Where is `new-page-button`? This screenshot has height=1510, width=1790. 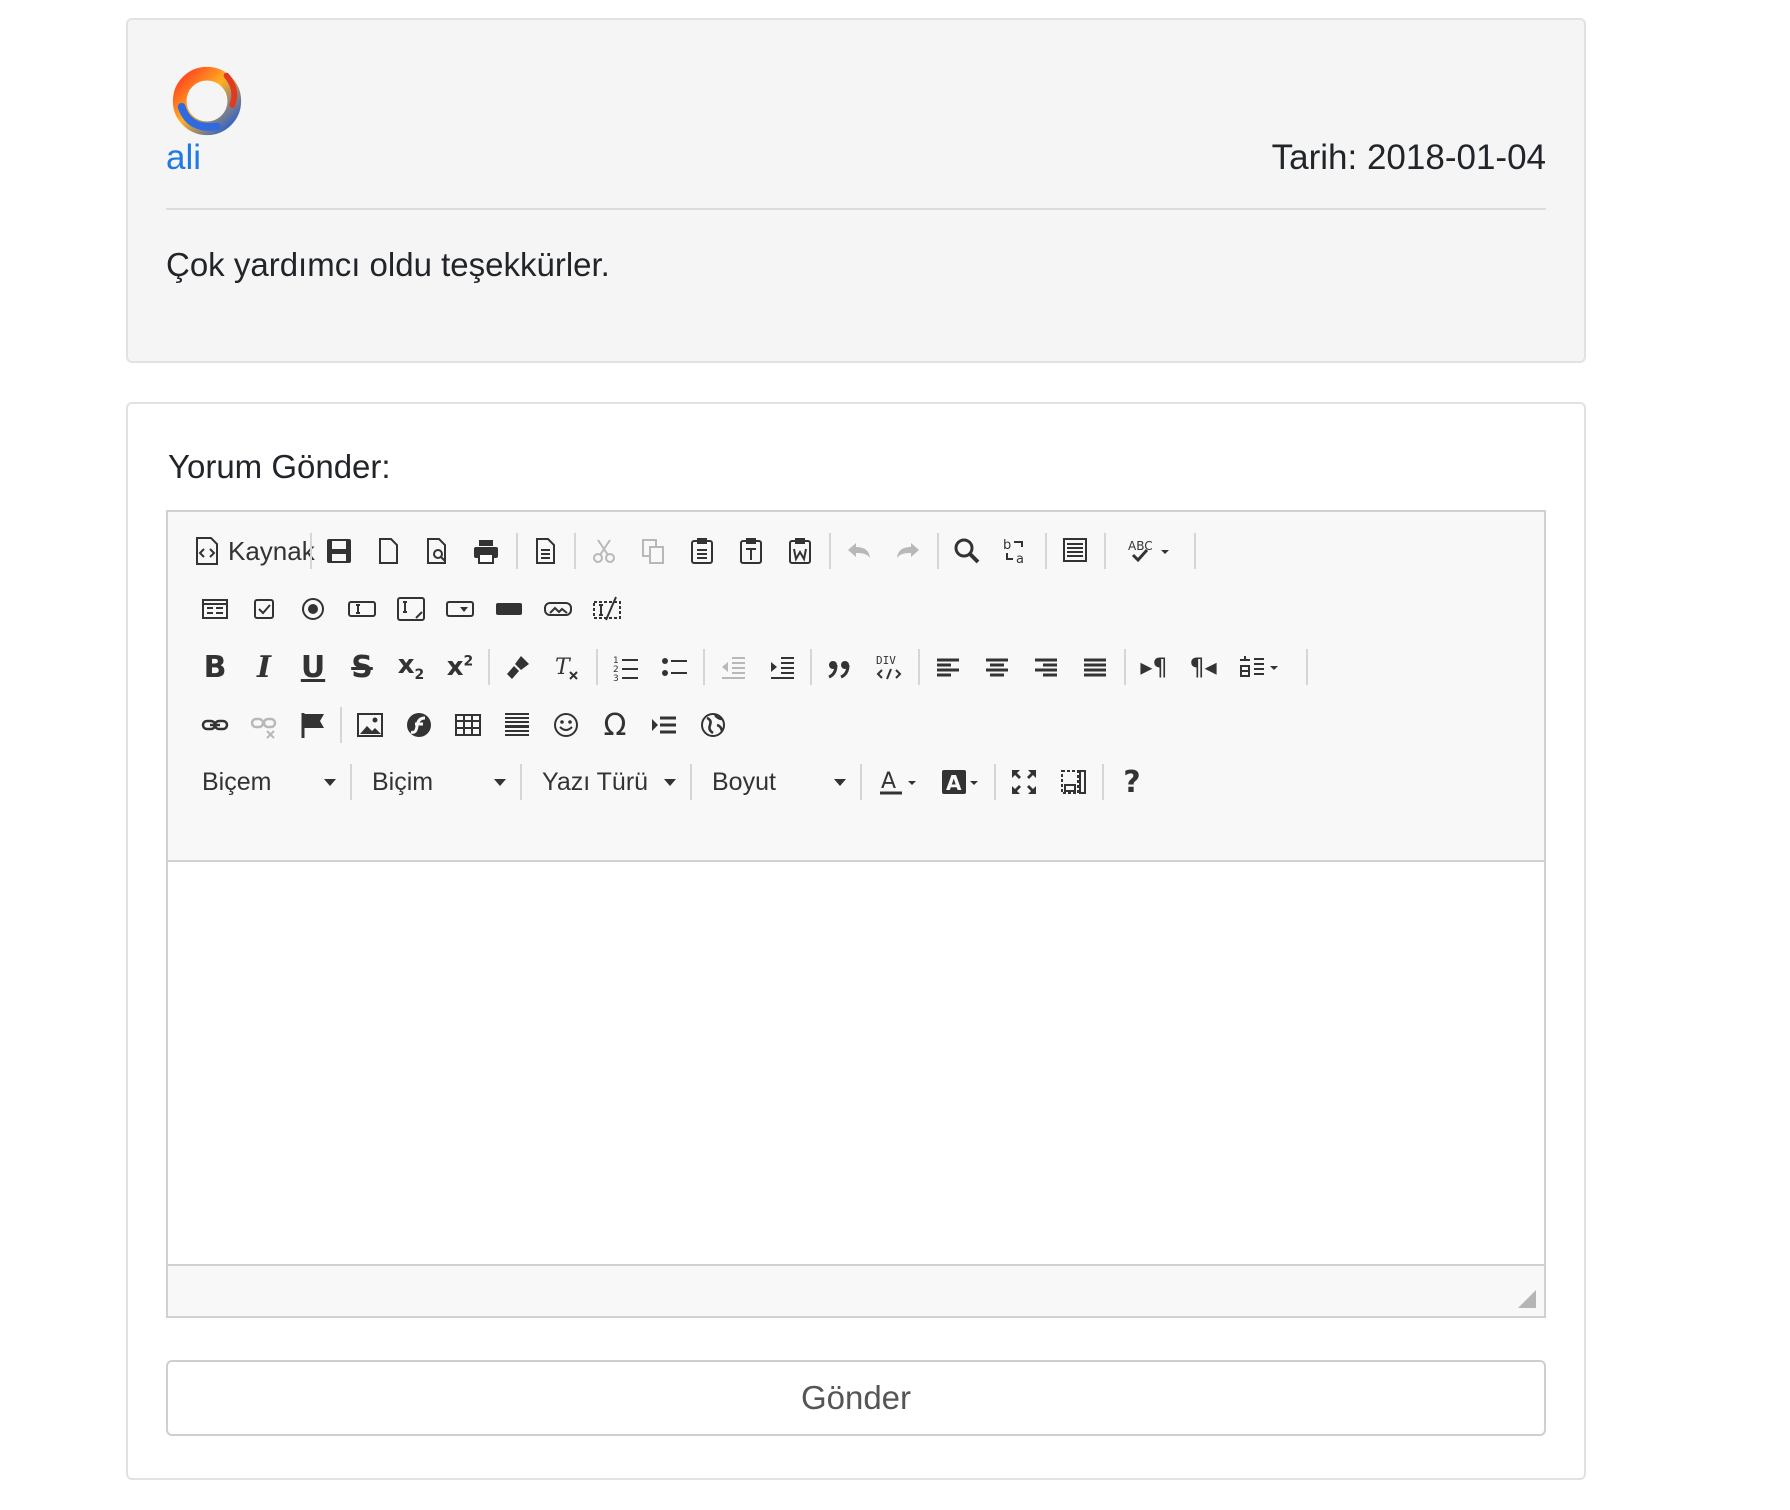 new-page-button is located at coordinates (388, 551).